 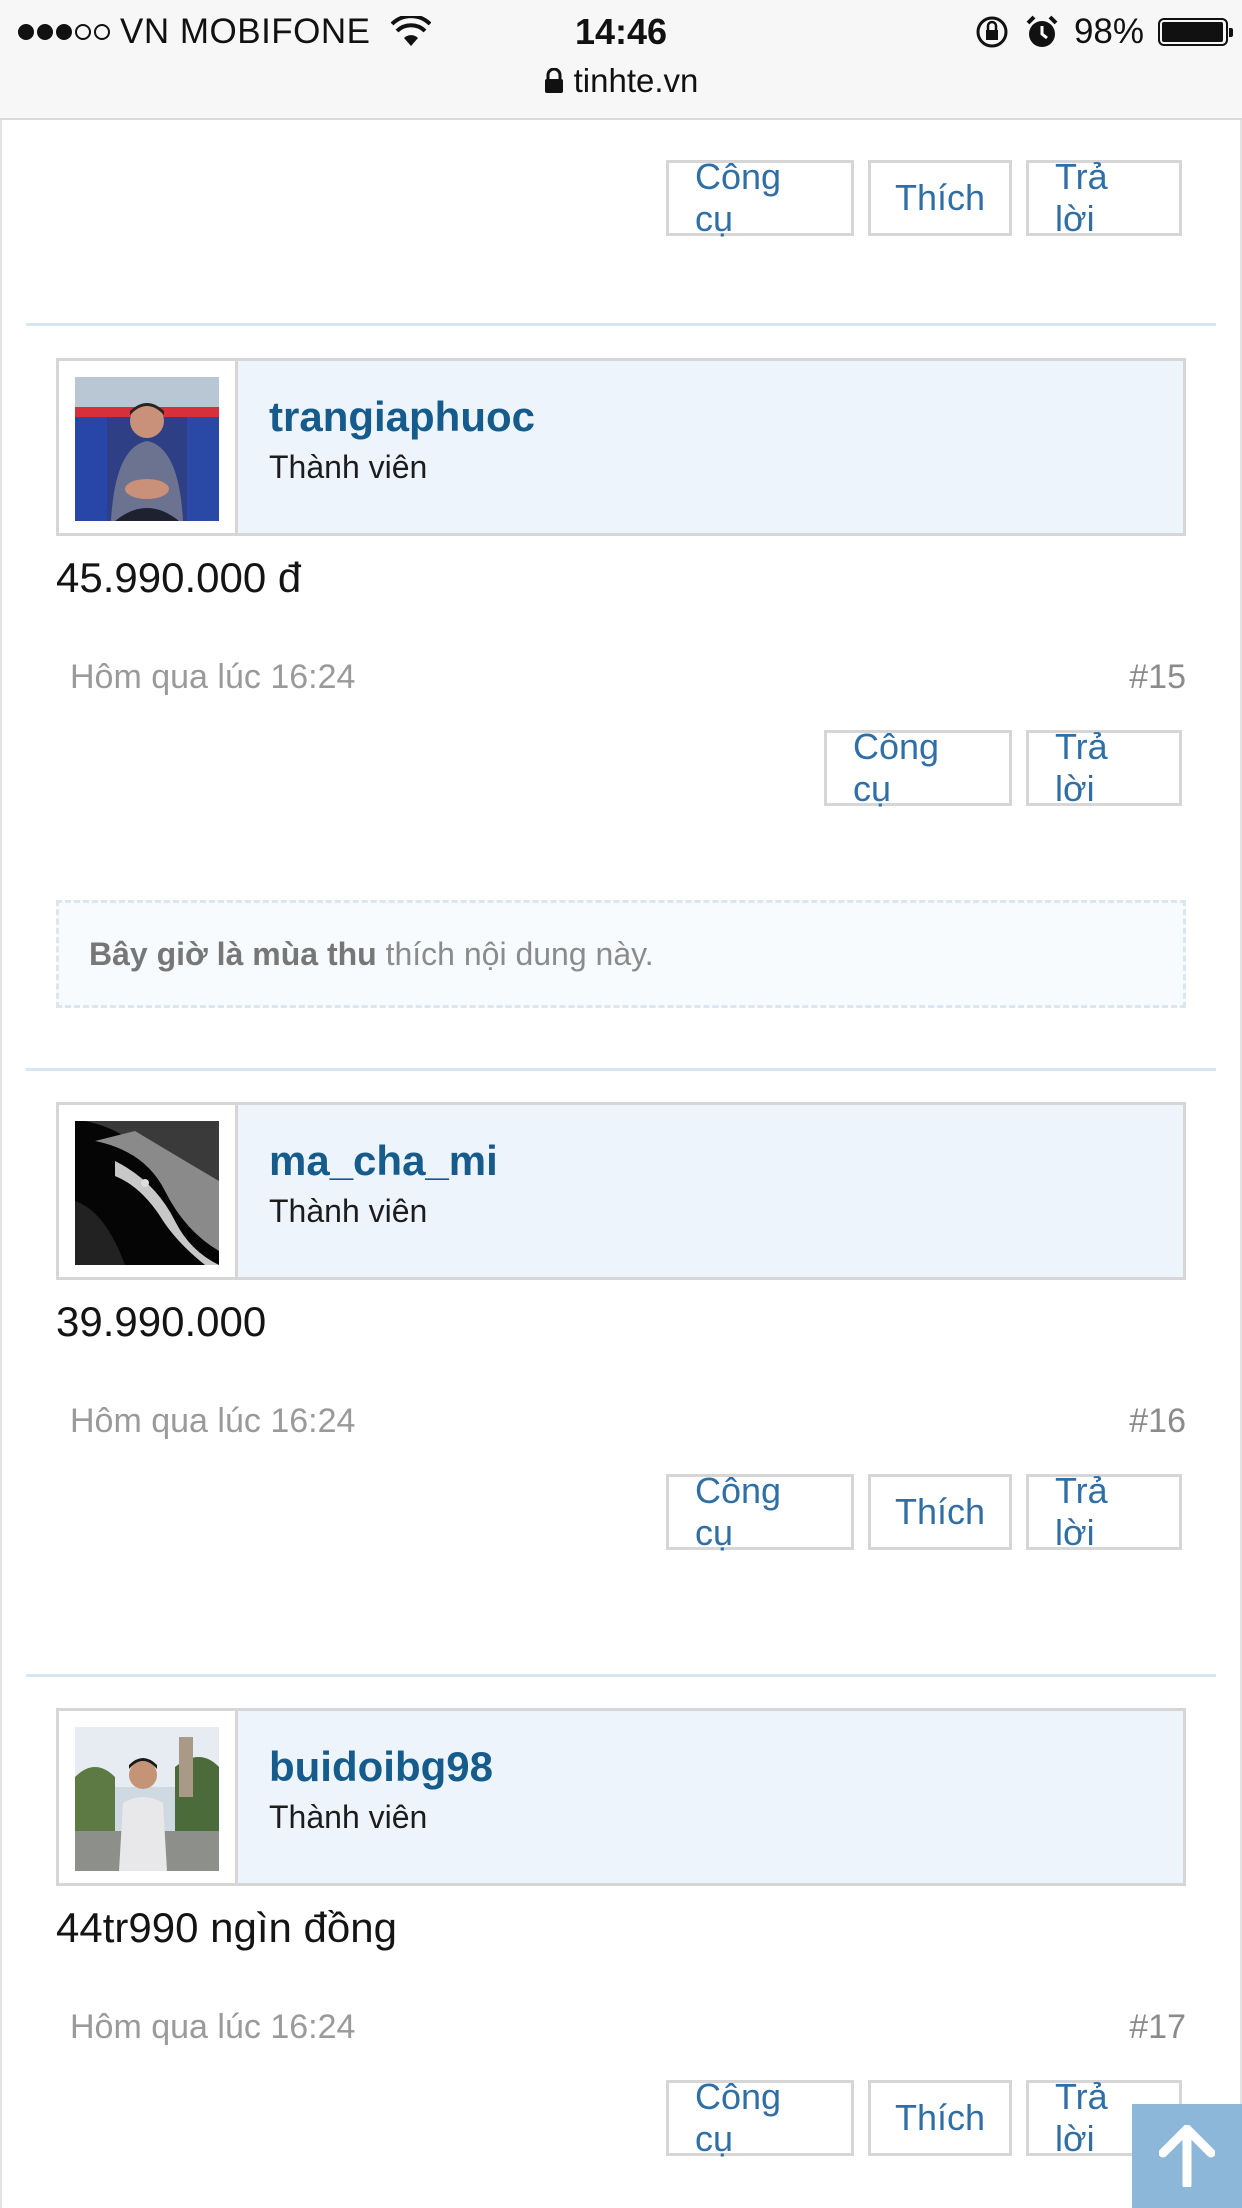 What do you see at coordinates (1, 1164) in the screenshot?
I see `left-border` at bounding box center [1, 1164].